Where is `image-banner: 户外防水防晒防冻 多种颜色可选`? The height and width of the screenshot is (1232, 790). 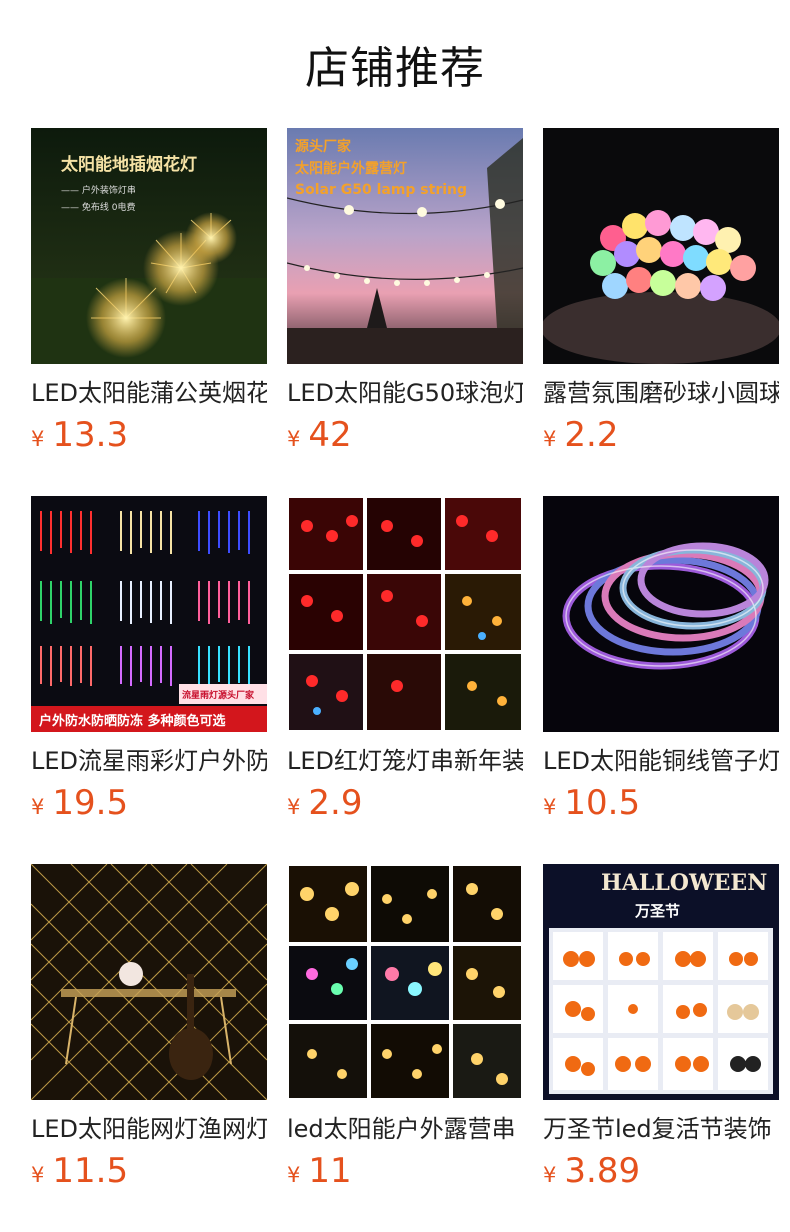 image-banner: 户外防水防晒防冻 多种颜色可选 is located at coordinates (132, 721).